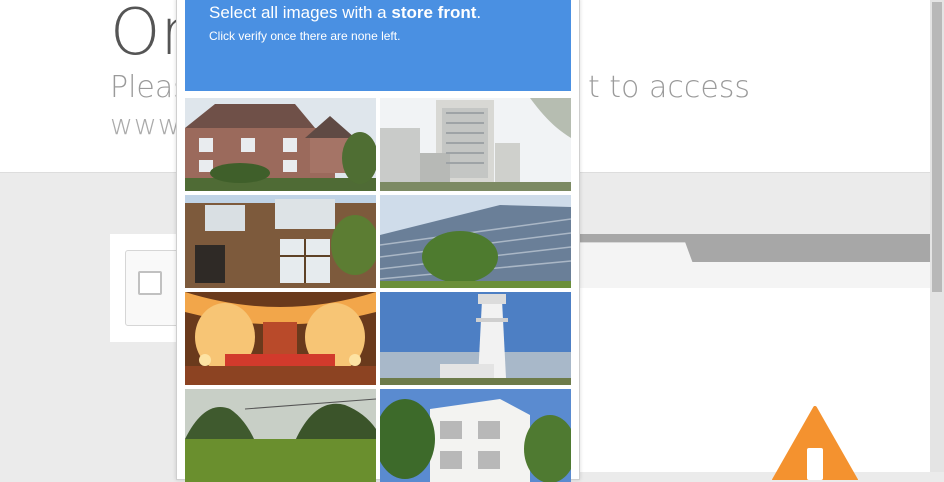 This screenshot has width=944, height=482. I want to click on challenge-instruction: Select all images with a store front., so click(345, 13).